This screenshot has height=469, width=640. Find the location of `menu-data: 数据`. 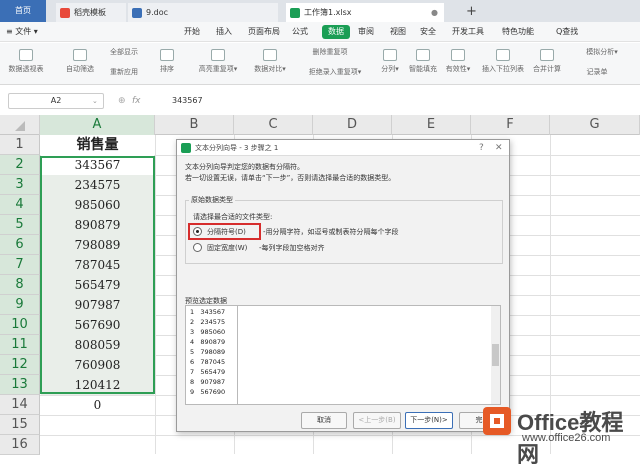

menu-data: 数据 is located at coordinates (336, 32).